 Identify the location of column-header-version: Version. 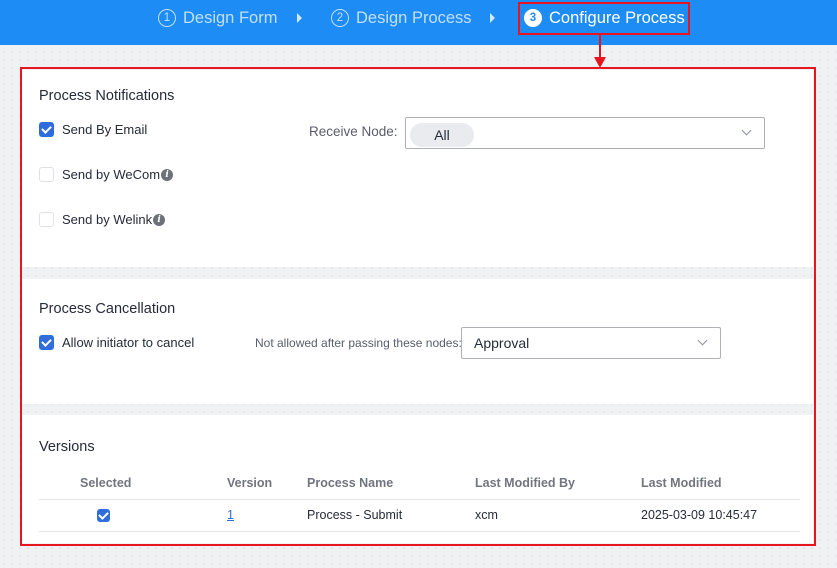
(249, 483).